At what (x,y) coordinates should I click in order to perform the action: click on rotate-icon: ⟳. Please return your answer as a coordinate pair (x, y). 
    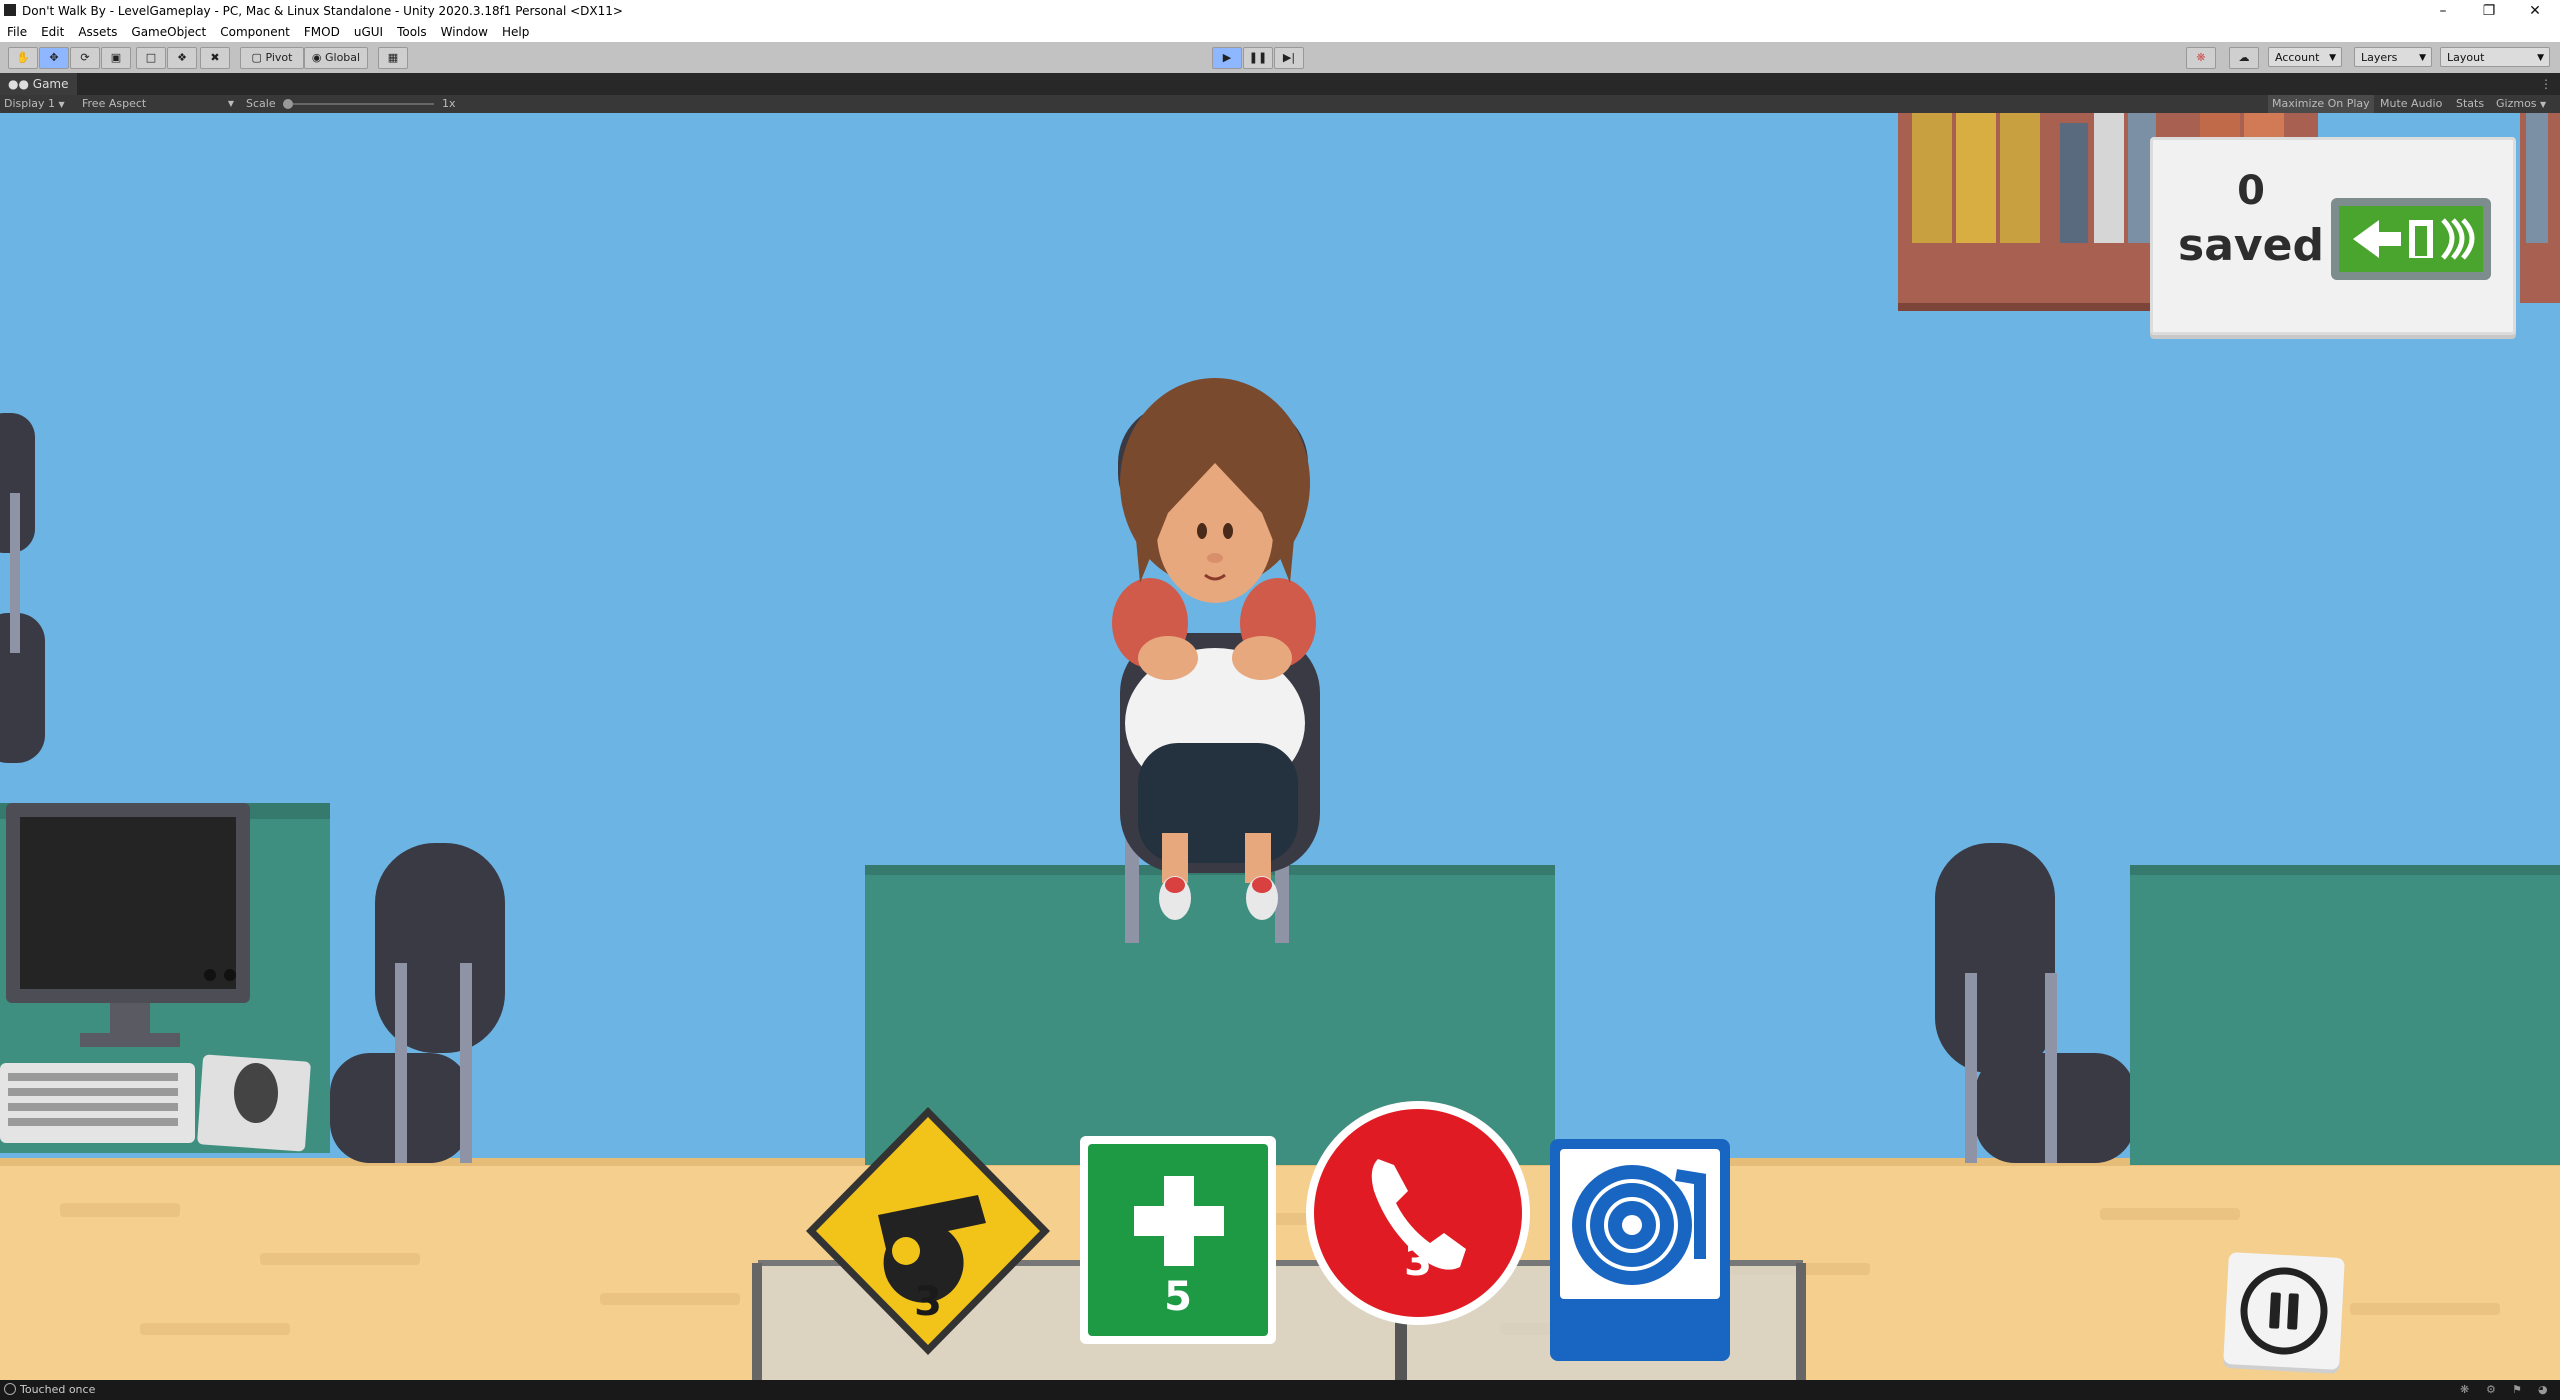
    Looking at the image, I should click on (85, 57).